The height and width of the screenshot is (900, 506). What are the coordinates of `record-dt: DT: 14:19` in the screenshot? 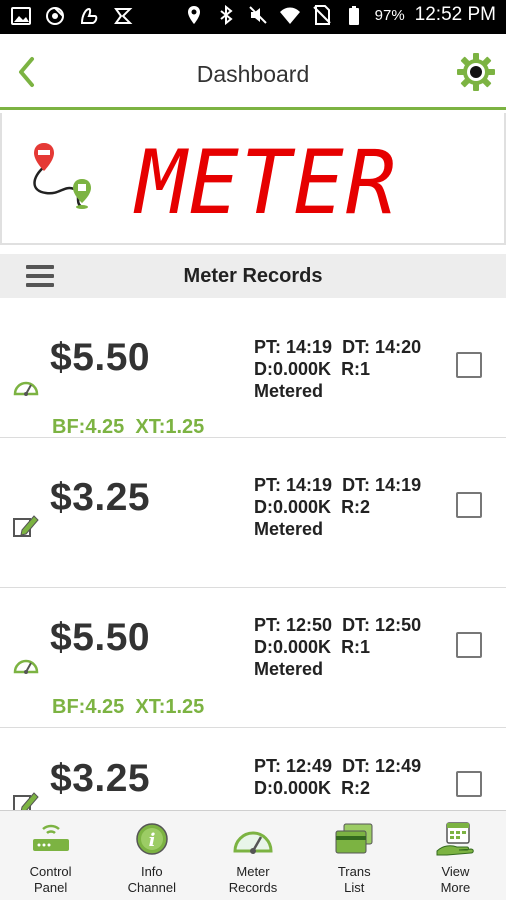 It's located at (382, 485).